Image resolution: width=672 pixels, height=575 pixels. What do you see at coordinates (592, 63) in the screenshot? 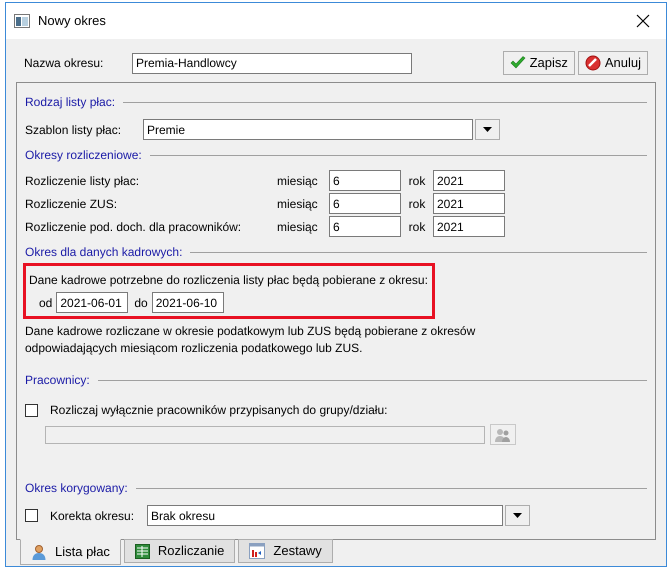
I see `forbidden-icon` at bounding box center [592, 63].